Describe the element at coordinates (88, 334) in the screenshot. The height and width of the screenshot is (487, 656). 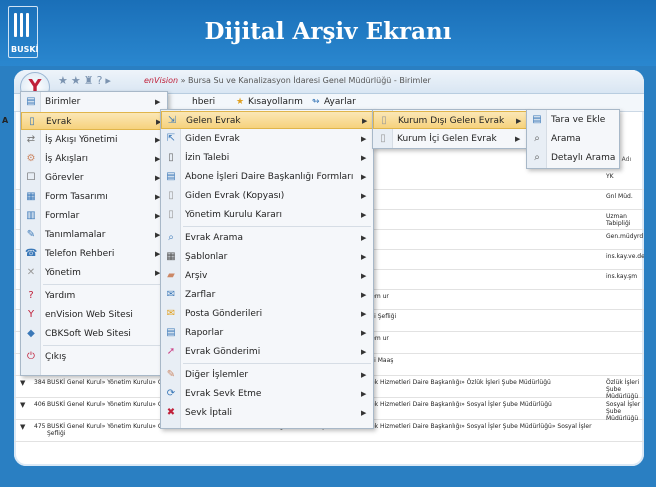
I see `menu-item-label: CBKSoft Web Sitesi` at that location.